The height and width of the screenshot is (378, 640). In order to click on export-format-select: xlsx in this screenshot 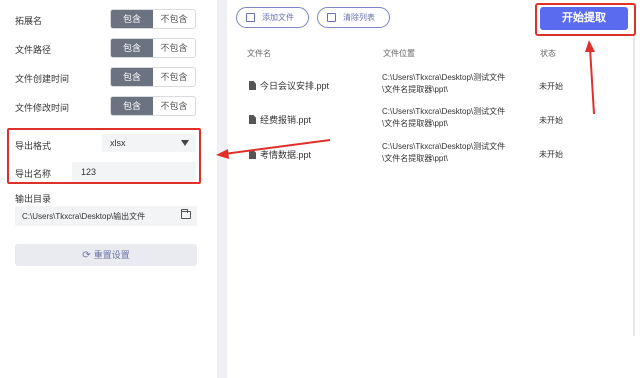, I will do `click(149, 143)`.